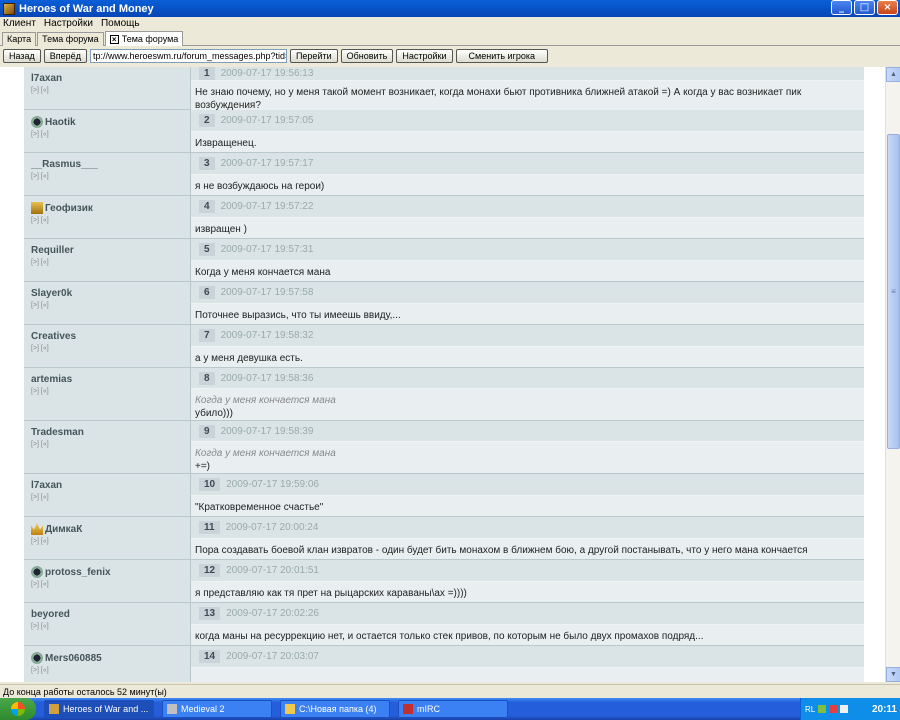  I want to click on forward-button: Вперёд, so click(65, 56).